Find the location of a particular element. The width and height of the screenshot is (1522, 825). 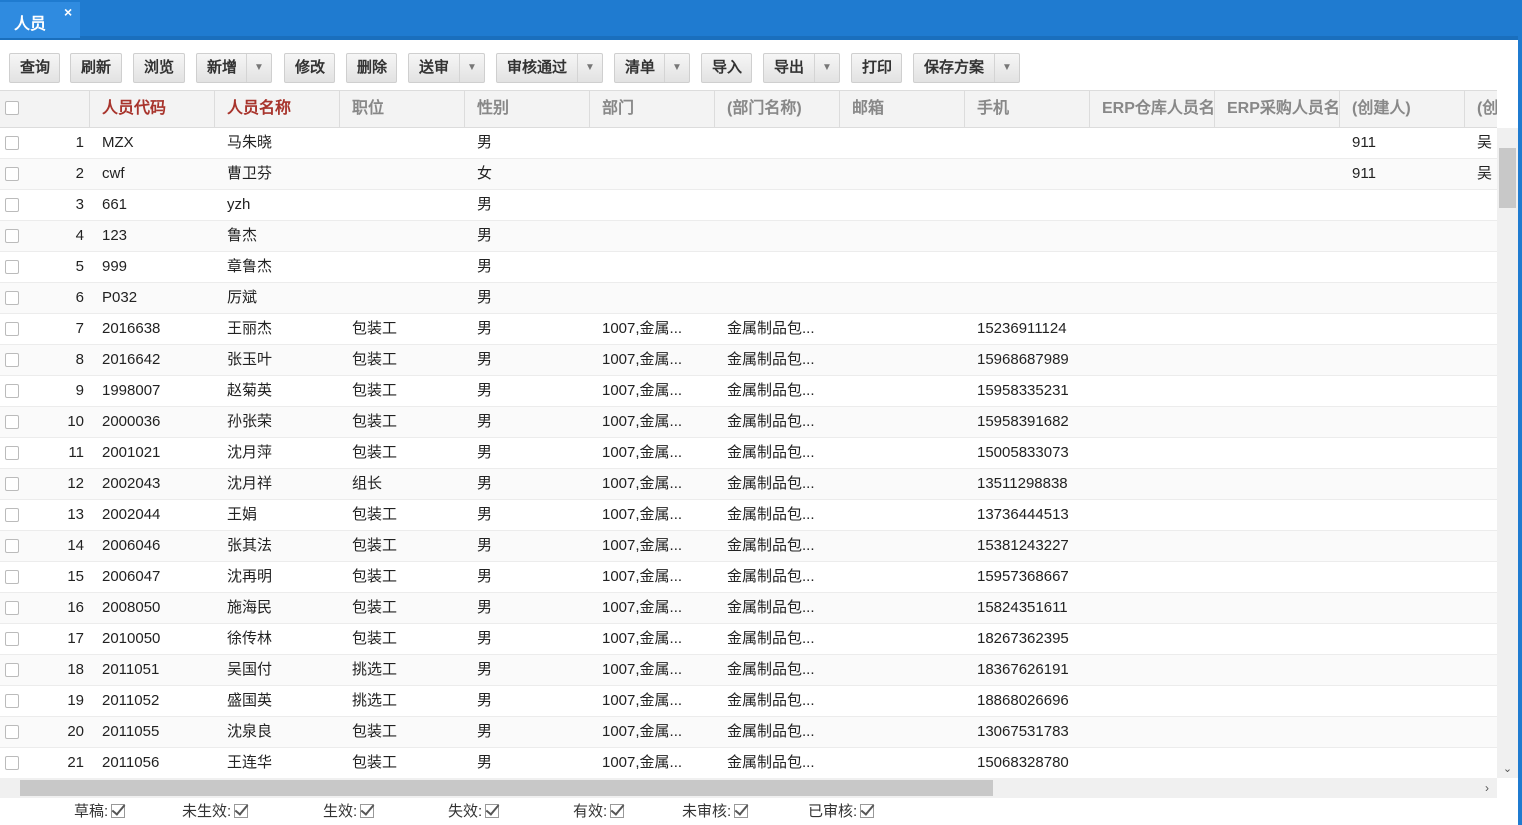

cell-name: 厉斌 is located at coordinates (277, 298).